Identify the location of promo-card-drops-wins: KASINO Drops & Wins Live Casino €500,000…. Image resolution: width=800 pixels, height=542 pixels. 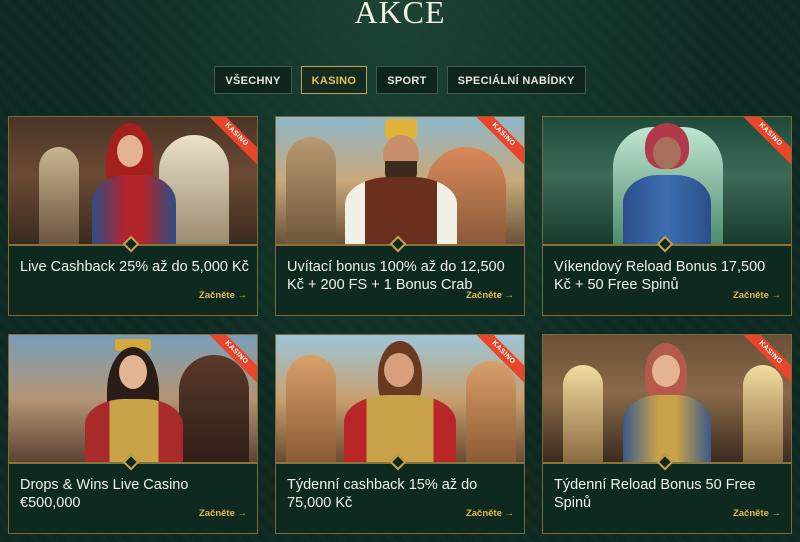
(133, 434).